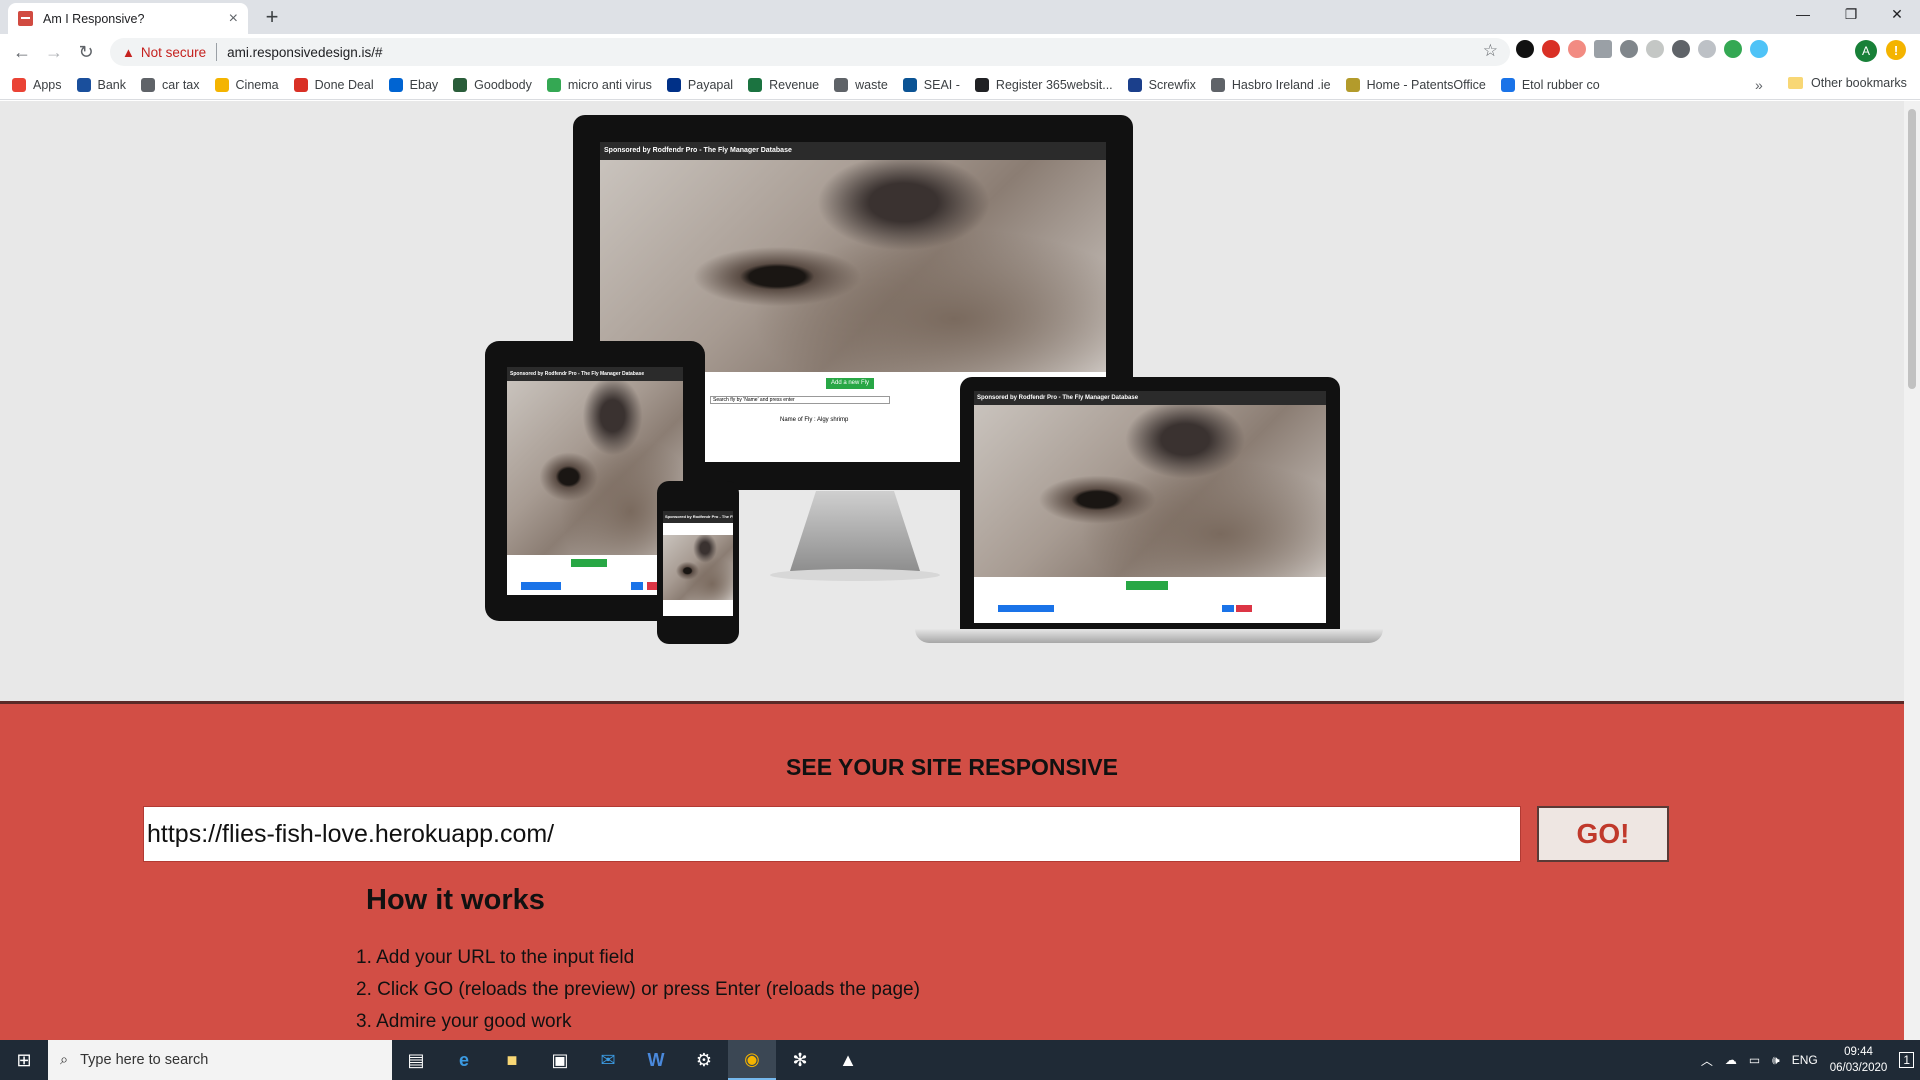 This screenshot has width=1920, height=1080. I want to click on edge-icon: e, so click(464, 1060).